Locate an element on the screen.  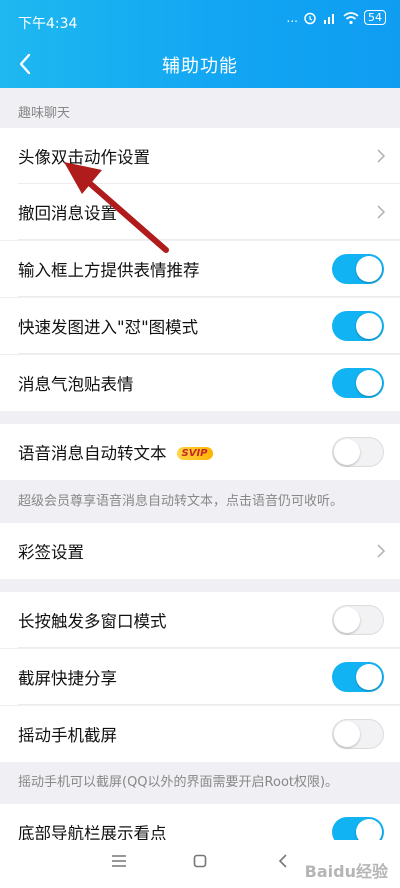
row-bubble-sticker: 消息气泡贴表情 is located at coordinates (200, 383).